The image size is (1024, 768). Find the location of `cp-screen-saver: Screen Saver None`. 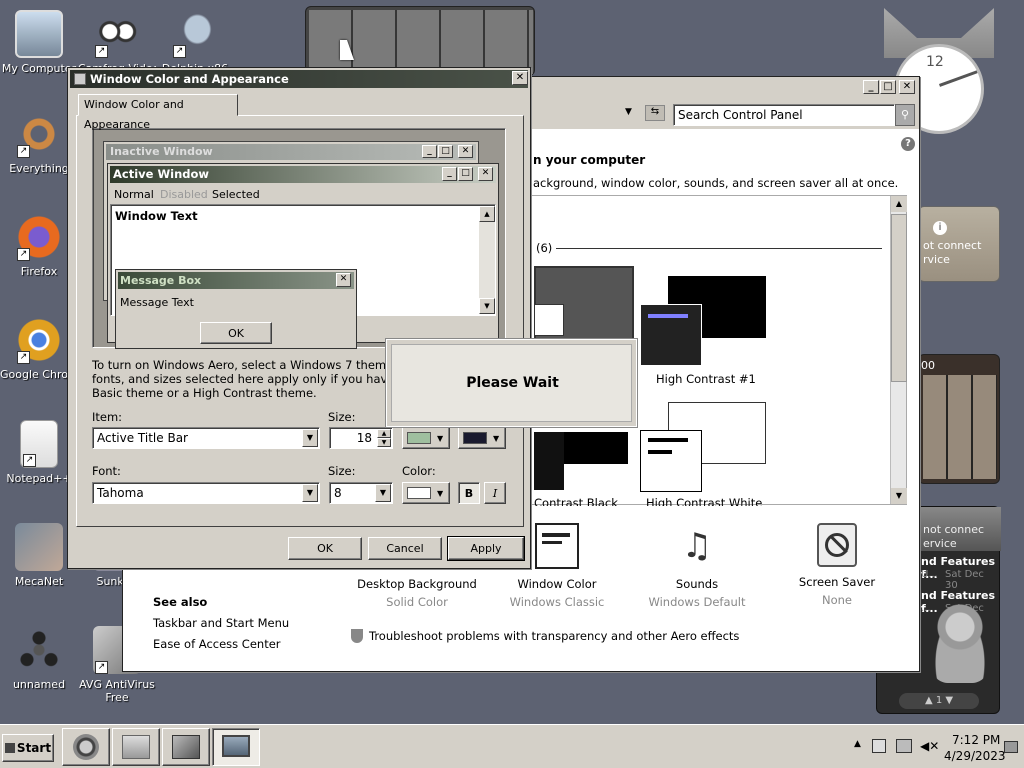

cp-screen-saver: Screen Saver None is located at coordinates (837, 565).